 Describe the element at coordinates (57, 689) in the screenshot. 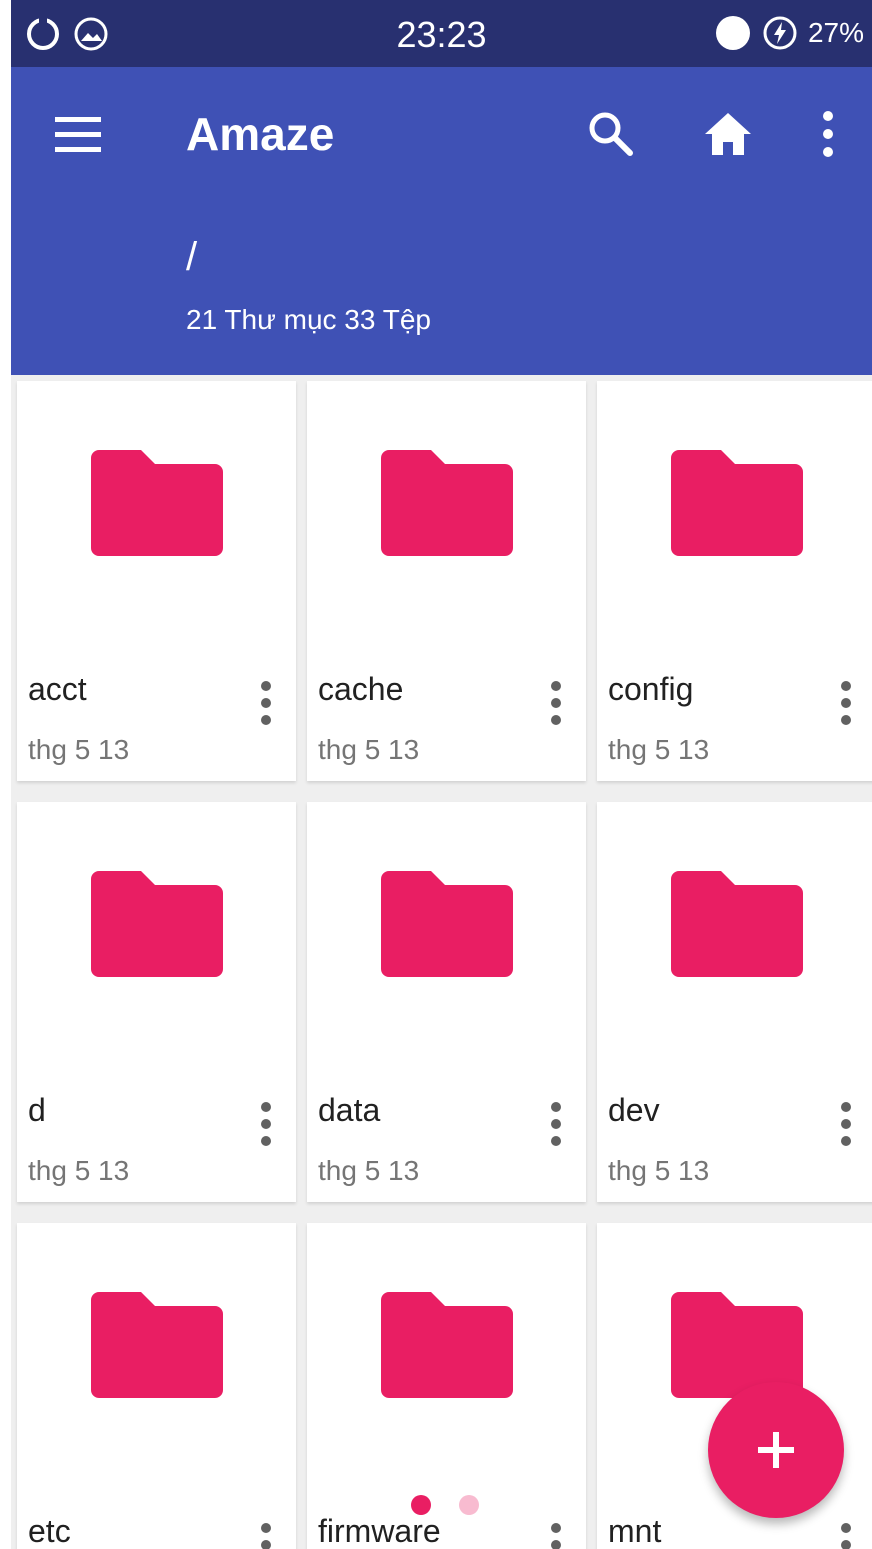

I see `folder-name: acct` at that location.